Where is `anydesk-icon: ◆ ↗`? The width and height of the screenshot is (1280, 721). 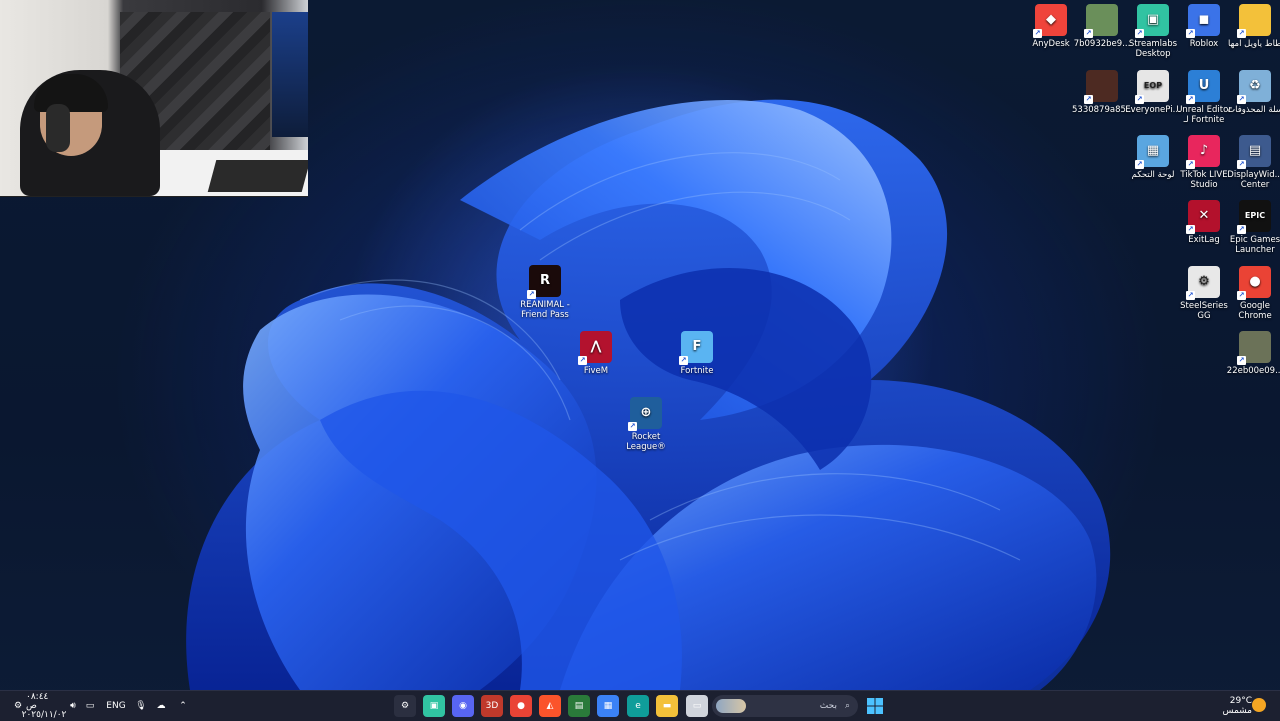
anydesk-icon: ◆ ↗ is located at coordinates (1050, 21).